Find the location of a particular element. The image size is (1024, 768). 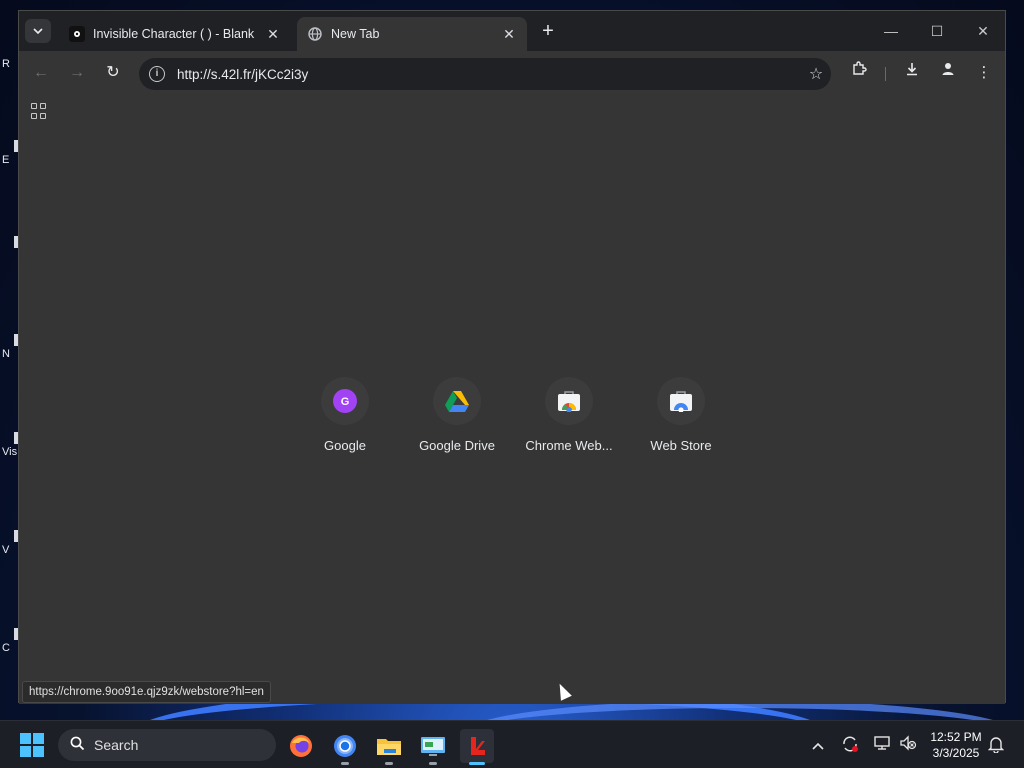

desktop-icon-label: V is located at coordinates (6, 550).